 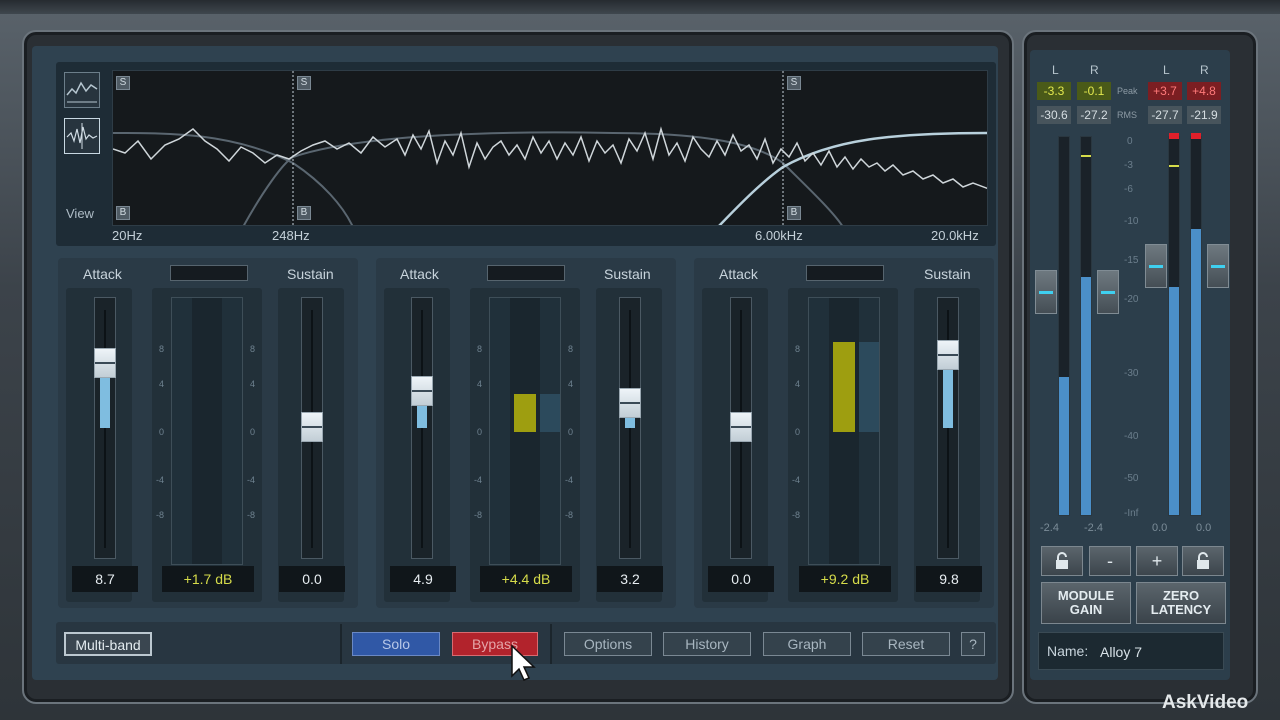 What do you see at coordinates (845, 579) in the screenshot?
I see `band-3-gain-value: +9.2 dB` at bounding box center [845, 579].